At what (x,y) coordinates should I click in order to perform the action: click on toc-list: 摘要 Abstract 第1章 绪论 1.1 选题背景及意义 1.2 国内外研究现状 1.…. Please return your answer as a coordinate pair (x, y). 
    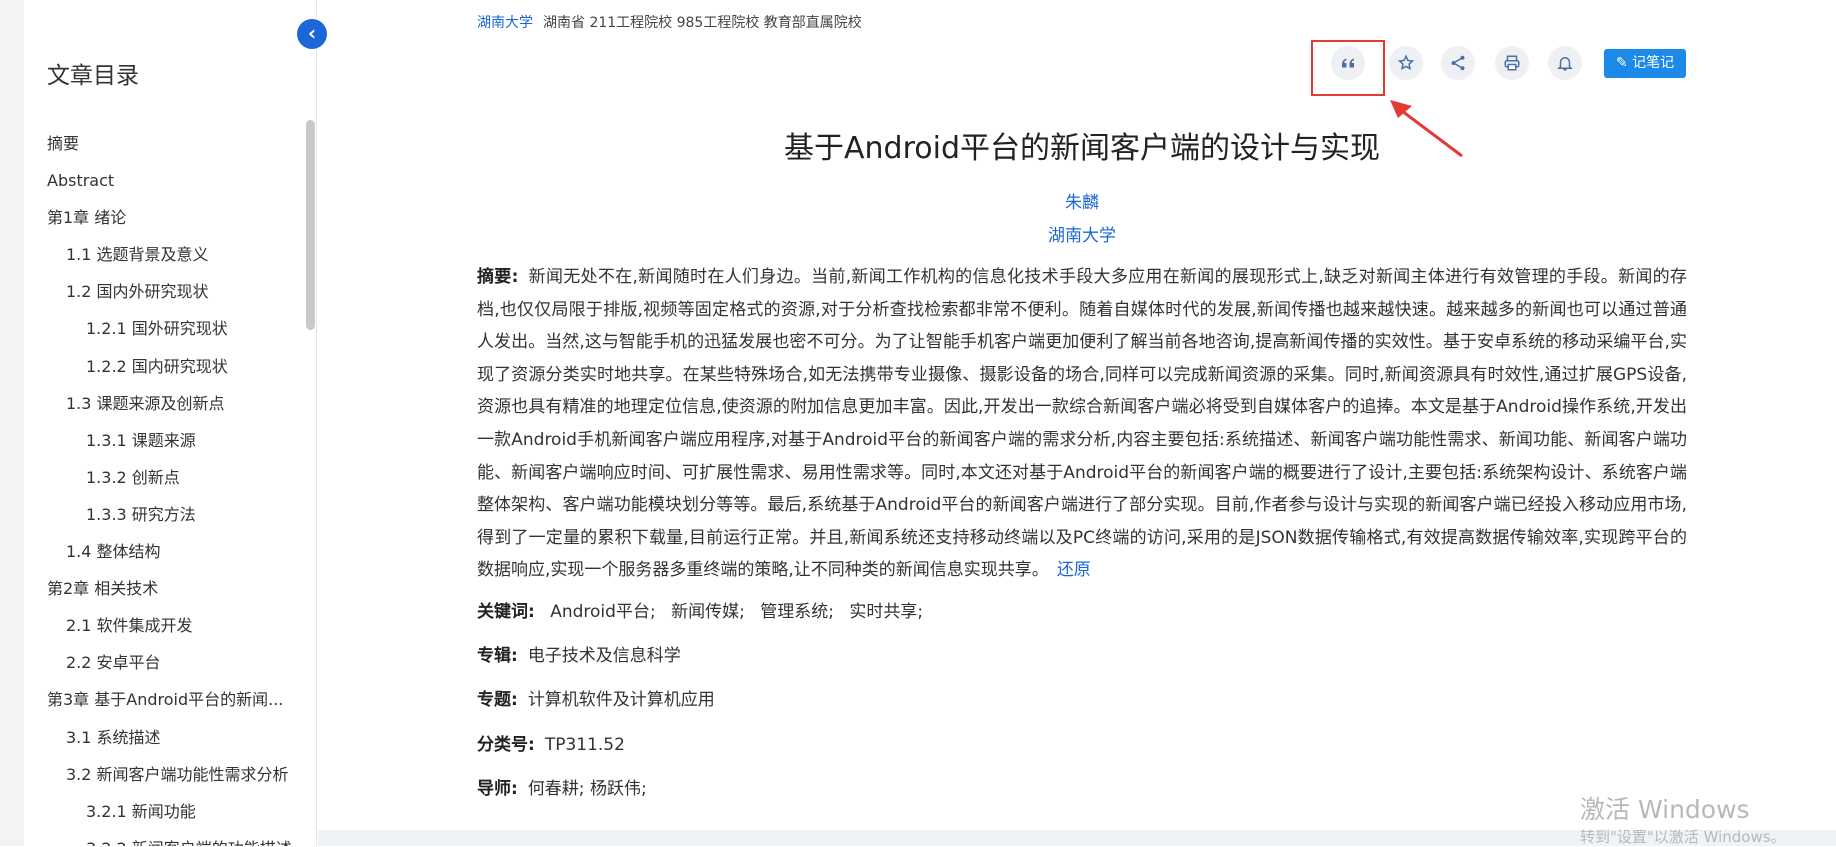
    Looking at the image, I should click on (172, 485).